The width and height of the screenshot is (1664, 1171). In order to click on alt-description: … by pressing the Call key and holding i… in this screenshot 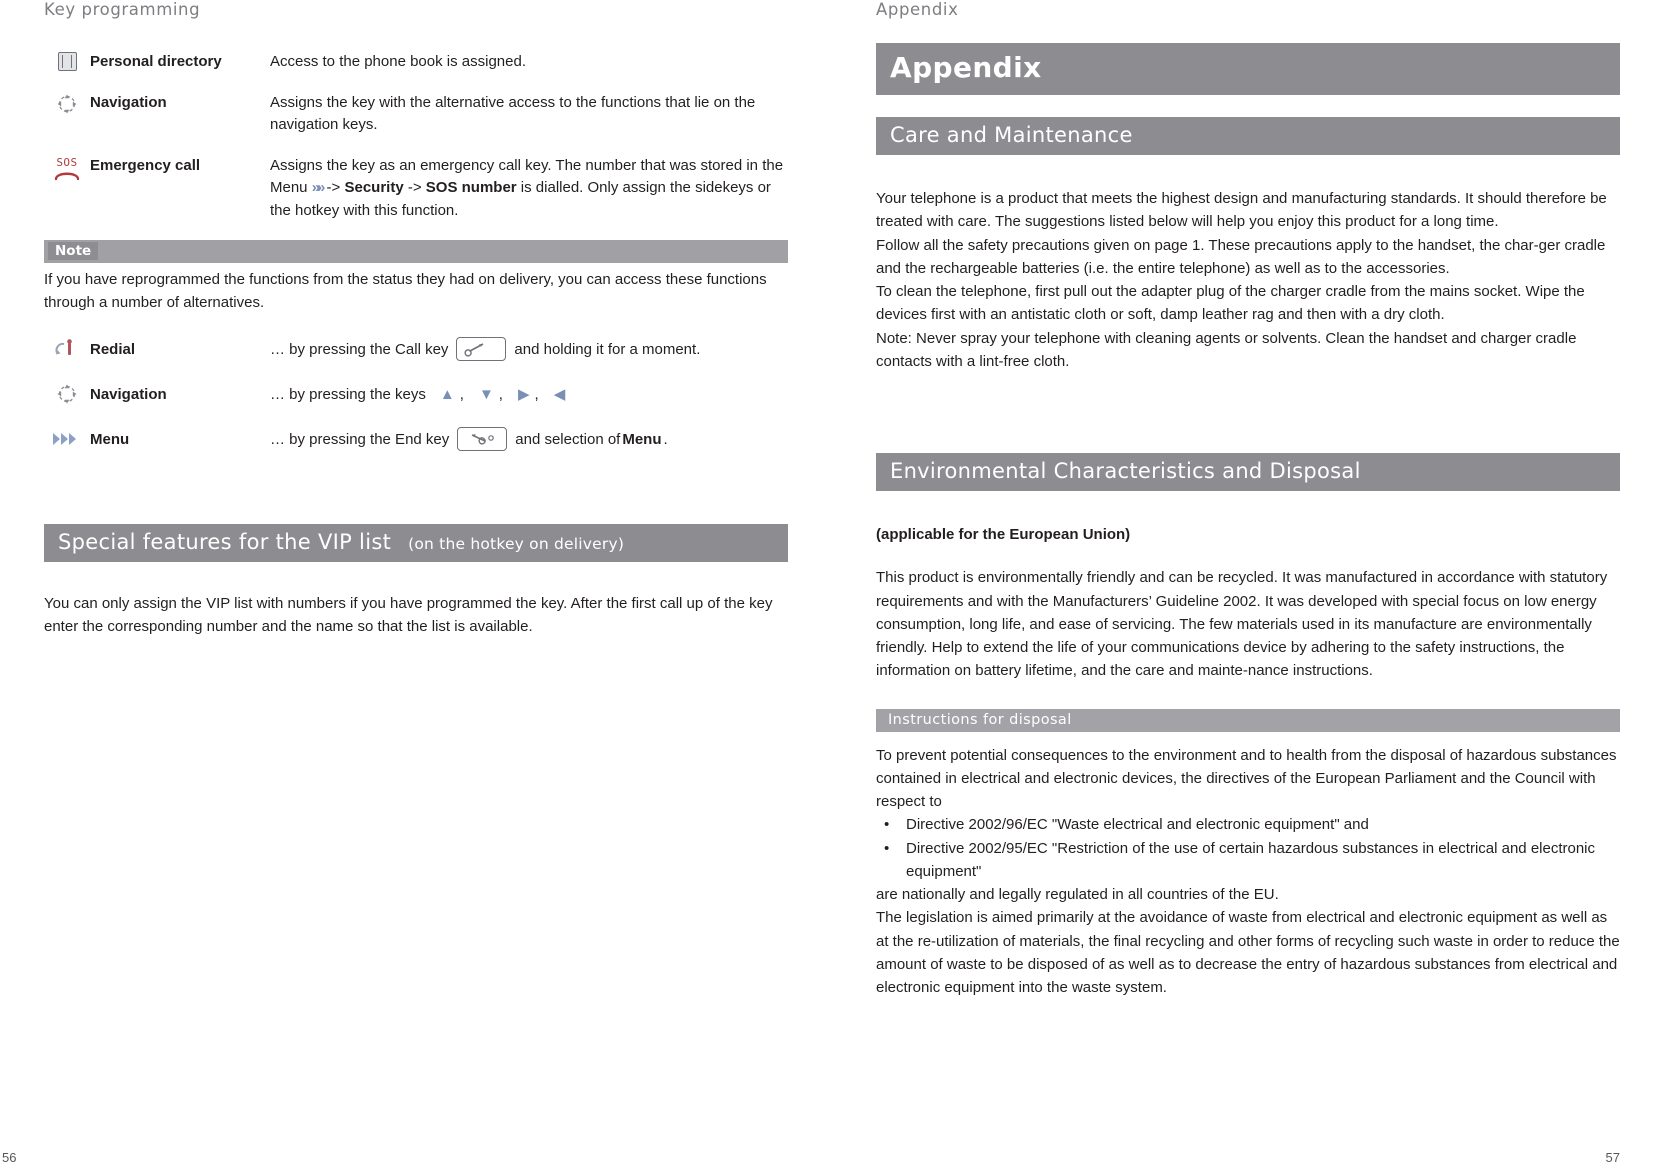, I will do `click(529, 349)`.